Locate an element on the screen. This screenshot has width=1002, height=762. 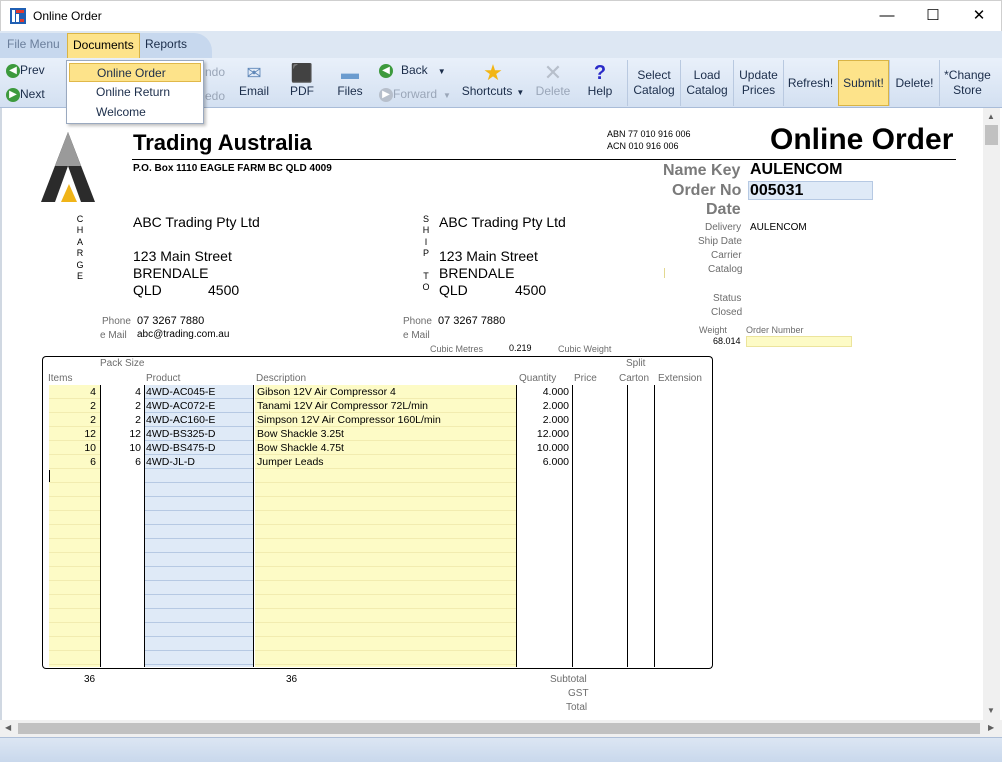
prev-button: ◀ Prev is located at coordinates (25, 70).